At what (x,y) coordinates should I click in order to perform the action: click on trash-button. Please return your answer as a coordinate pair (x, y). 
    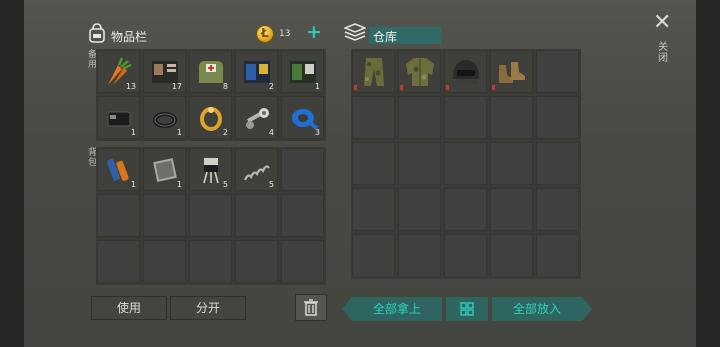
    Looking at the image, I should click on (311, 307).